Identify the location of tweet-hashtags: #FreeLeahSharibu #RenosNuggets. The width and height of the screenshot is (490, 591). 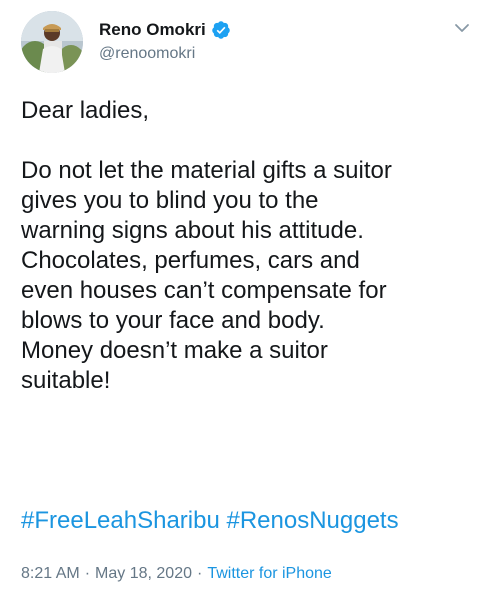
(247, 521).